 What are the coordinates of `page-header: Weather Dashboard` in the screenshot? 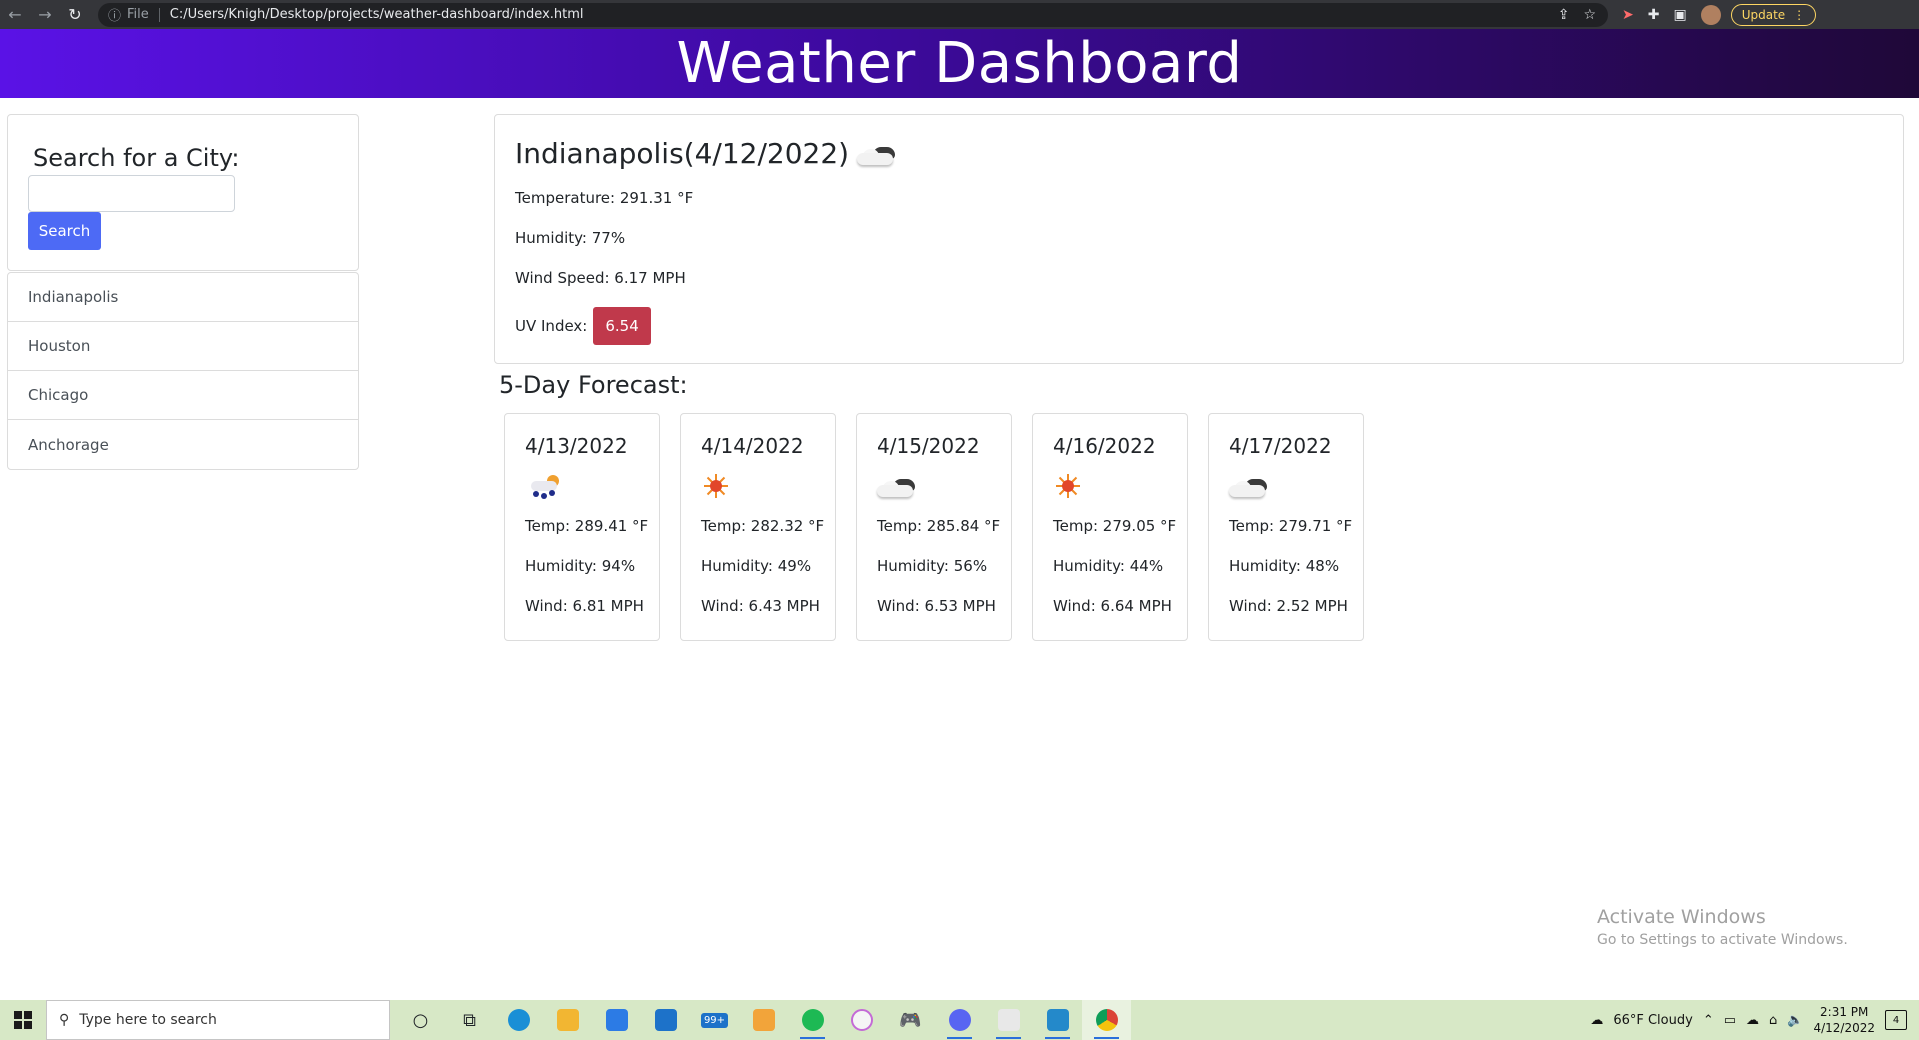 It's located at (959, 63).